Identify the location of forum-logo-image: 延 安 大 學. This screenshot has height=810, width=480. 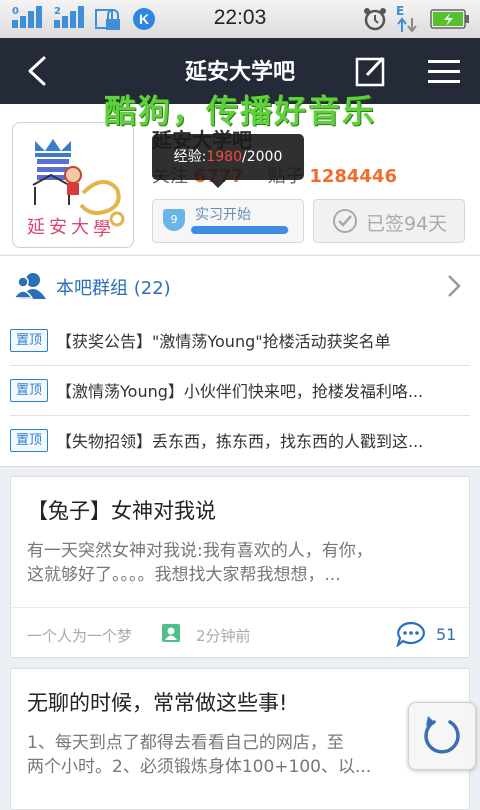
(76, 189).